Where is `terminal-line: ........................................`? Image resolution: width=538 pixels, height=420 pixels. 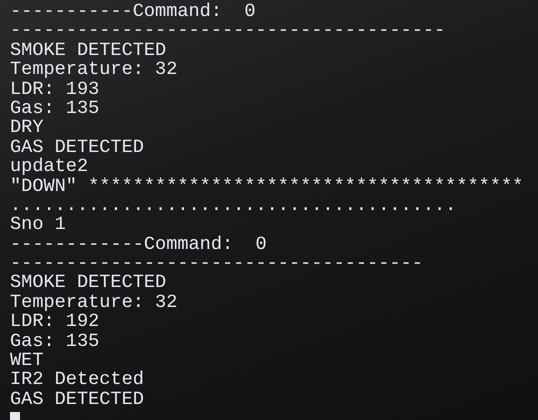
terminal-line: ........................................ is located at coordinates (233, 206).